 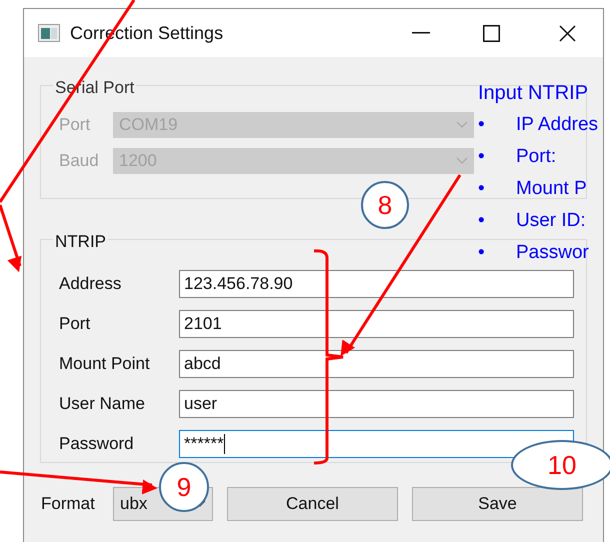 I want to click on note-item: IP Addres, so click(x=557, y=125).